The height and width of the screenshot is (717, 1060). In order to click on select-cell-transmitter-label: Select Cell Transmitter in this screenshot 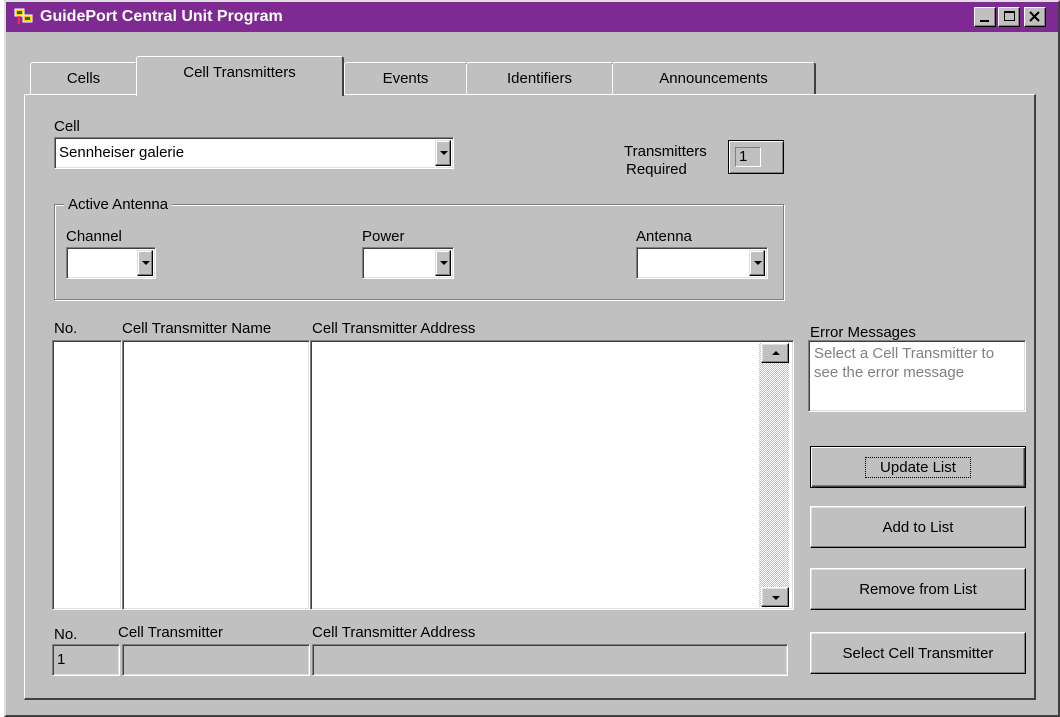, I will do `click(918, 653)`.